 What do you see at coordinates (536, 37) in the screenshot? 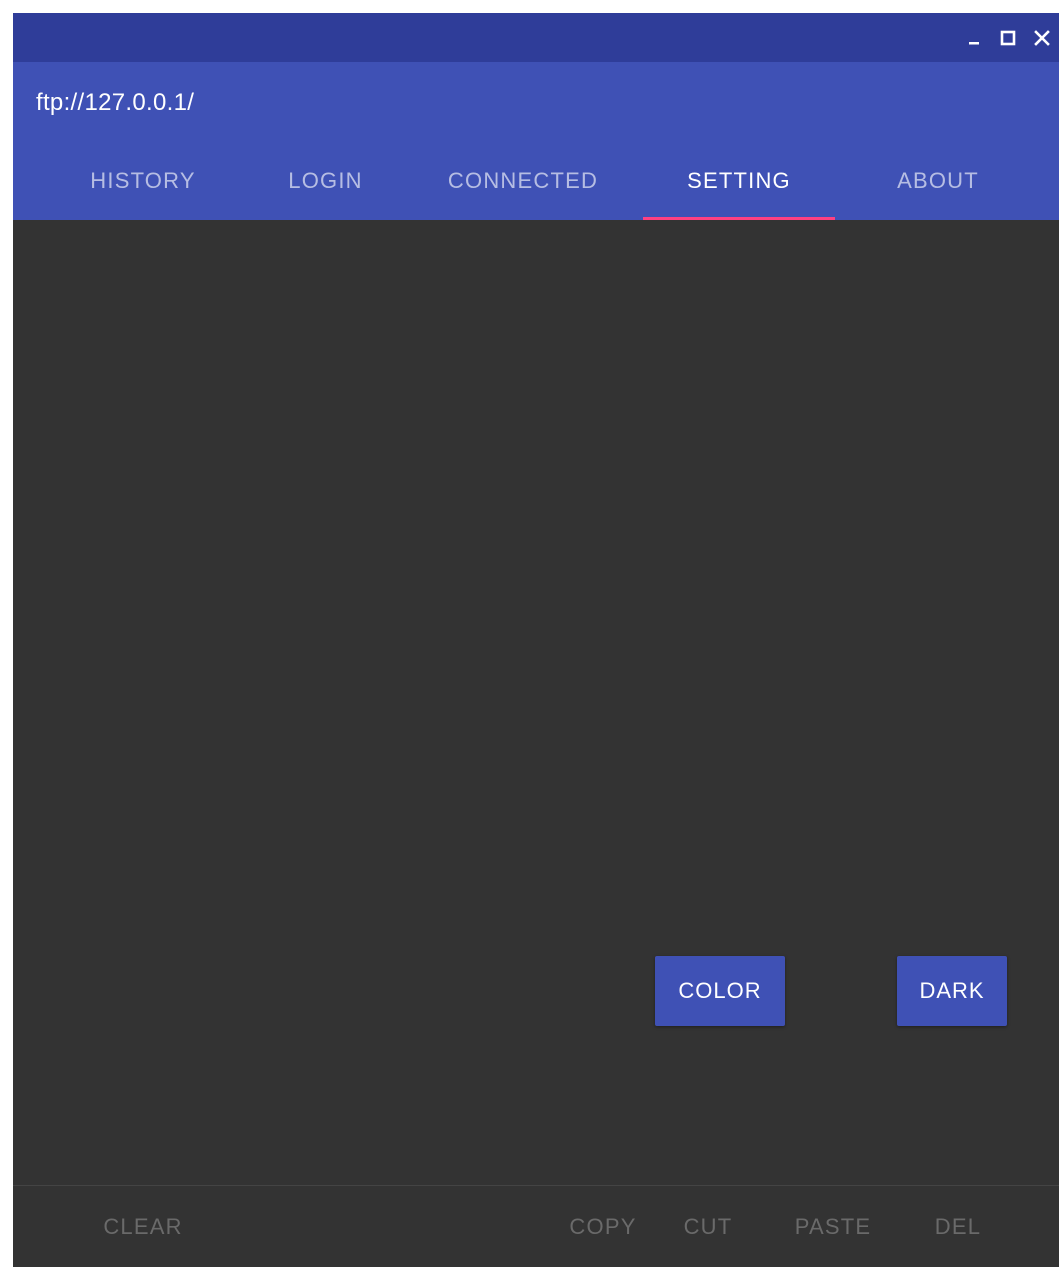
I see `title-bar` at bounding box center [536, 37].